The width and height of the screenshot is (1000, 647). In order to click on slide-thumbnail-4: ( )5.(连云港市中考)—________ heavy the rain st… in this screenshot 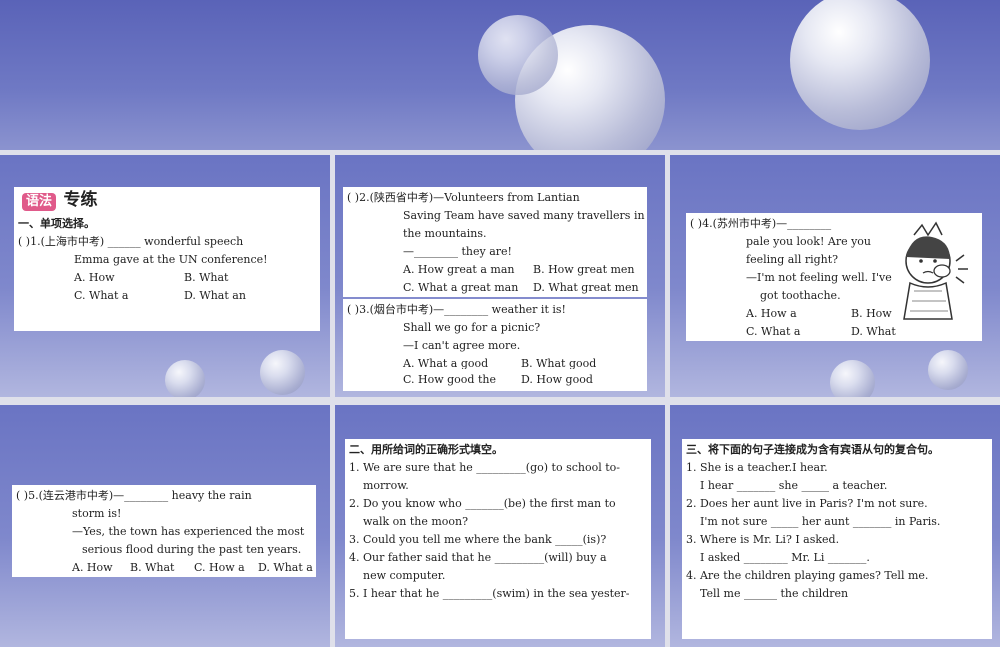, I will do `click(165, 526)`.